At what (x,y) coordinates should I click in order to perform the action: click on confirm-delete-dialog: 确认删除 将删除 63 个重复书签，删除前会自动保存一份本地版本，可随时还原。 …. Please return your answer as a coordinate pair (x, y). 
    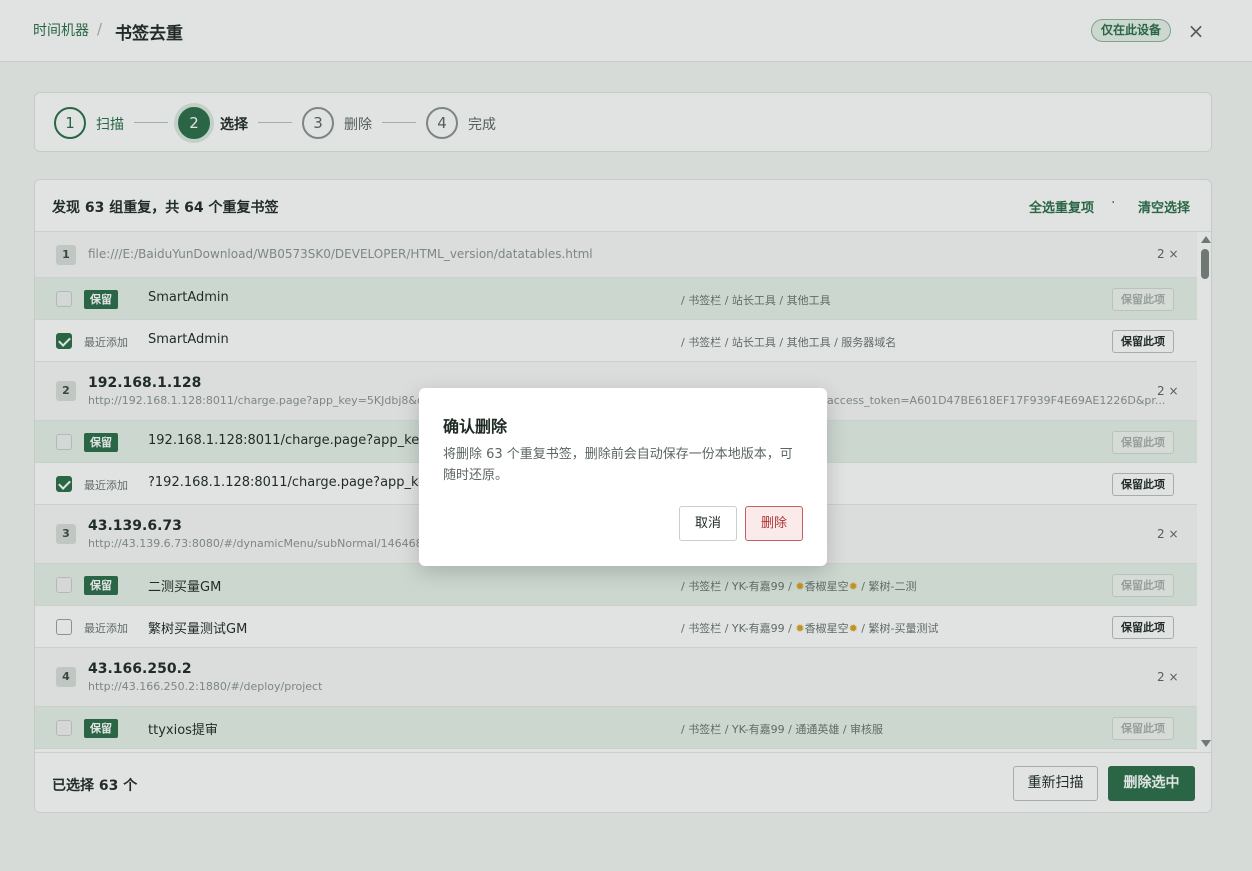
    Looking at the image, I should click on (623, 477).